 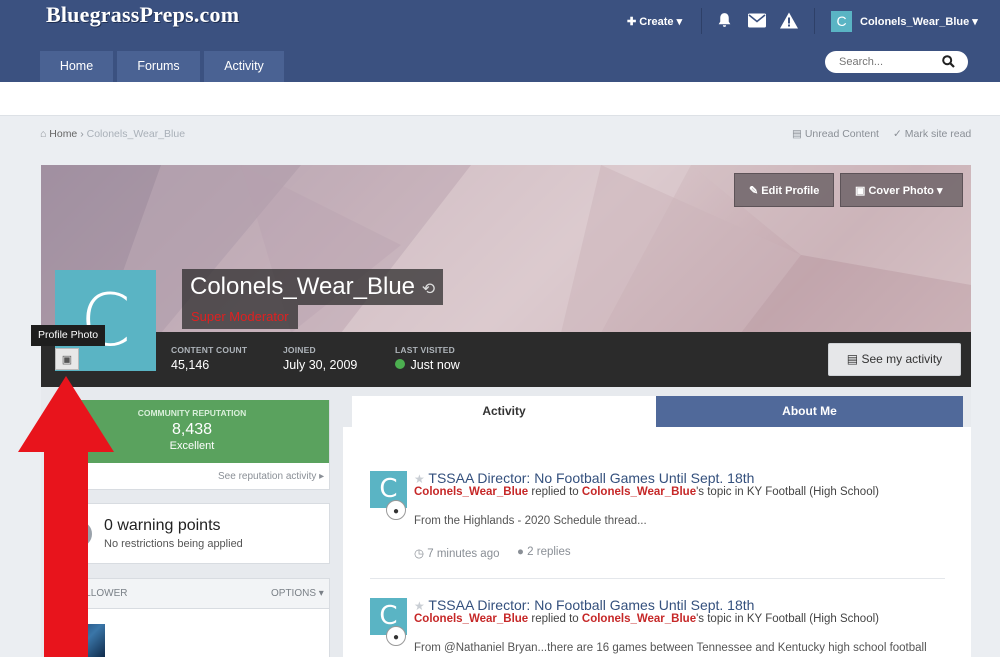 What do you see at coordinates (789, 22) in the screenshot?
I see `warning-icon` at bounding box center [789, 22].